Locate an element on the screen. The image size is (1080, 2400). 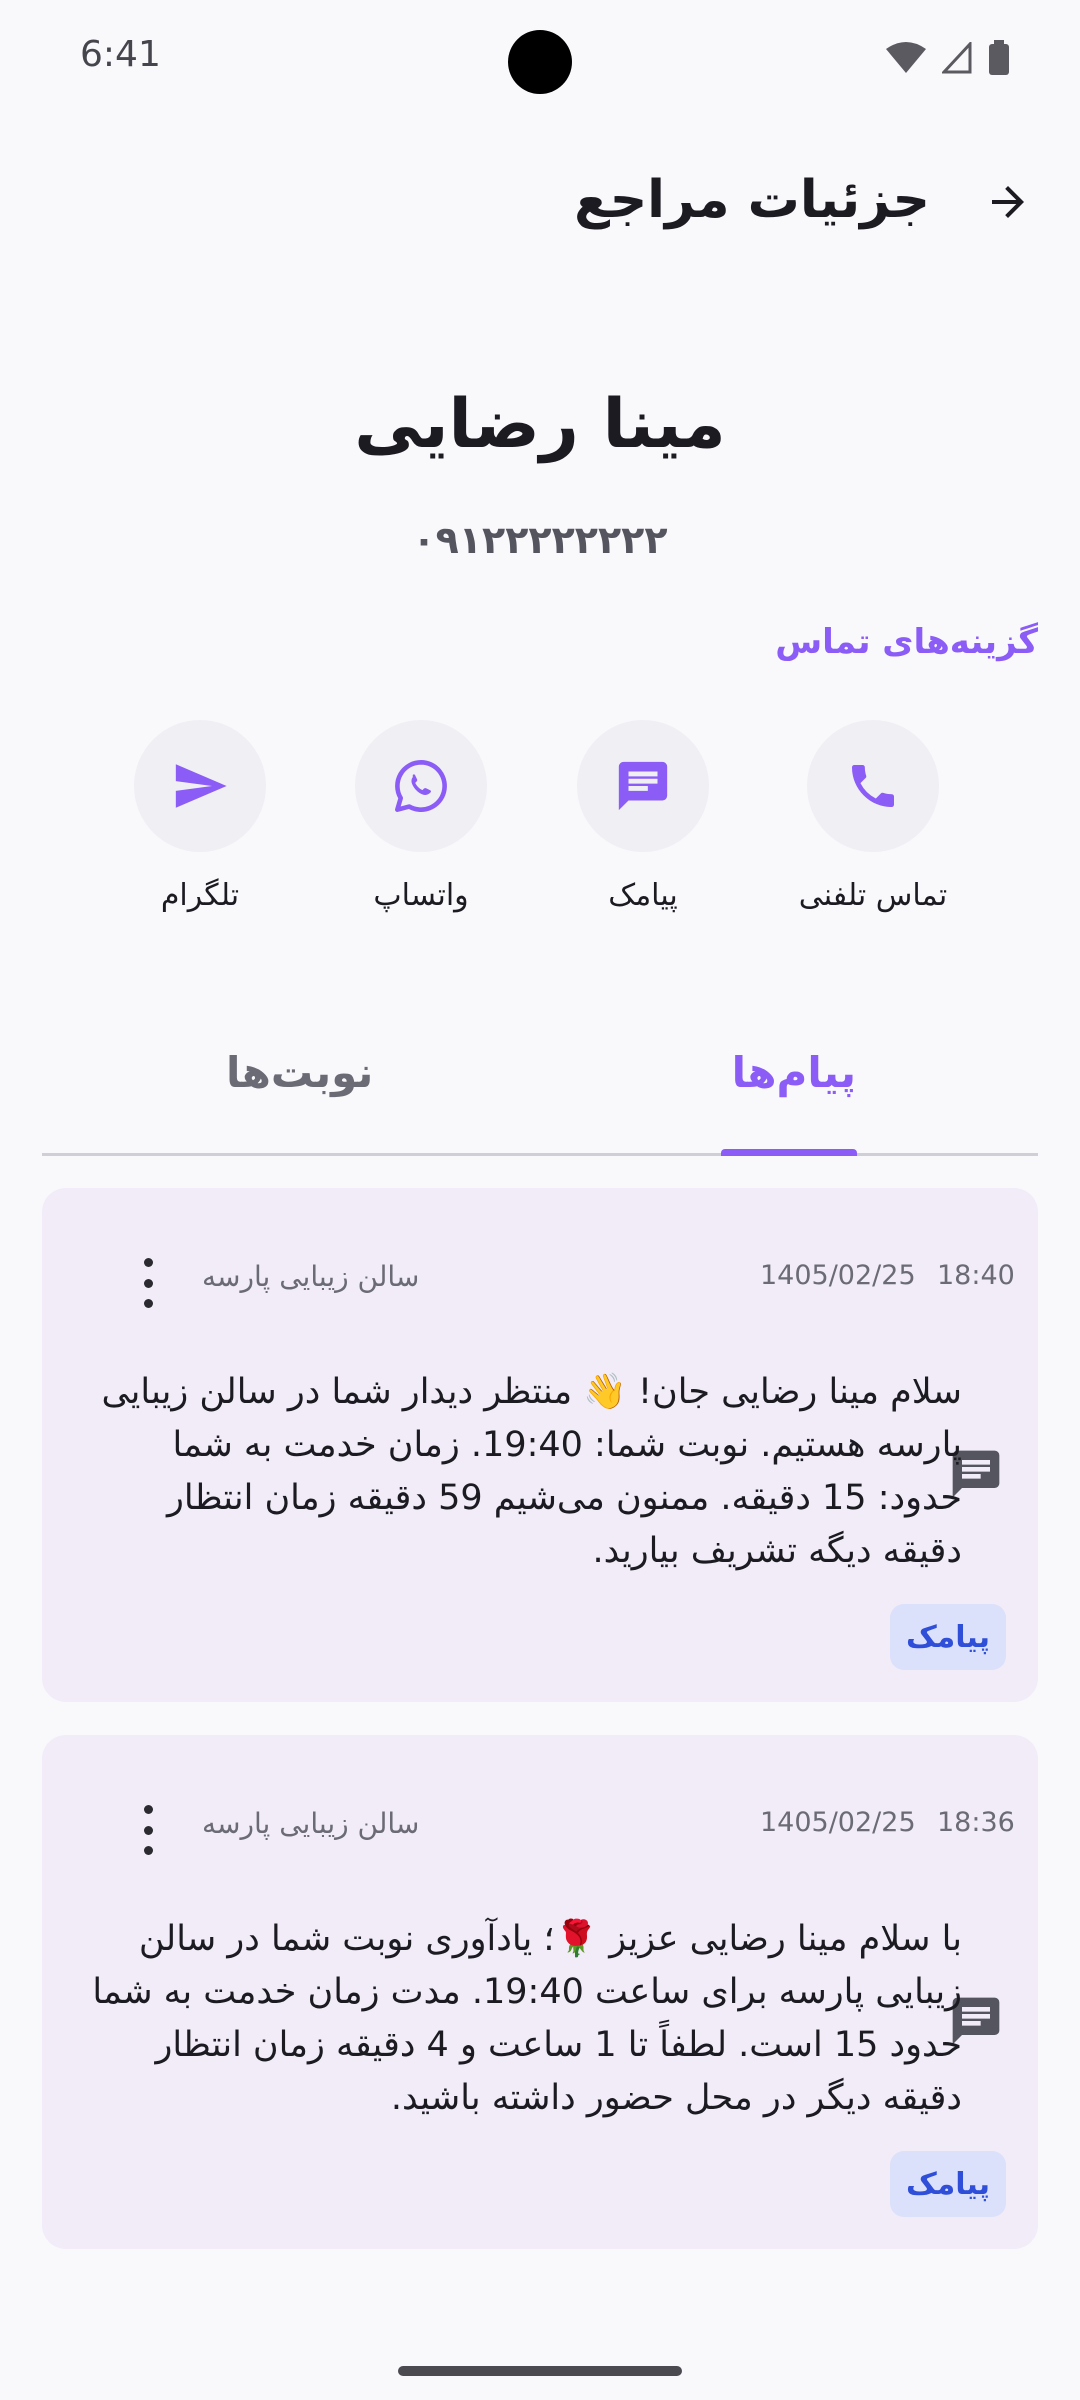
app-bar: جزئیات مراجع is located at coordinates (540, 200).